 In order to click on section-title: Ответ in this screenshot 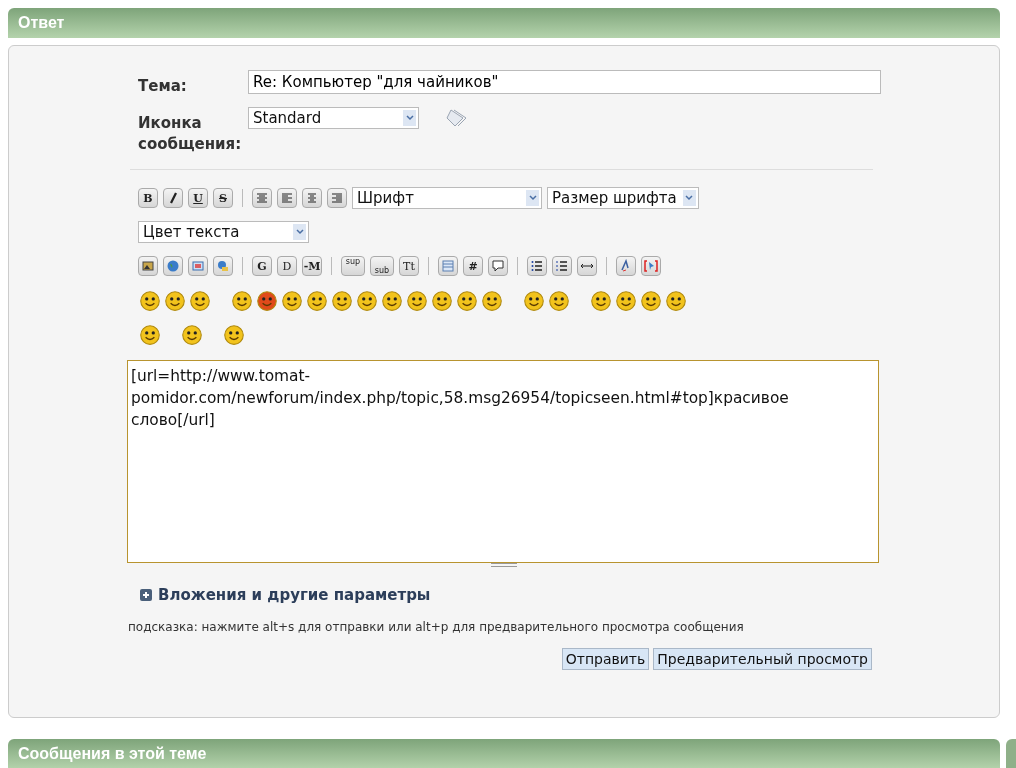, I will do `click(41, 23)`.